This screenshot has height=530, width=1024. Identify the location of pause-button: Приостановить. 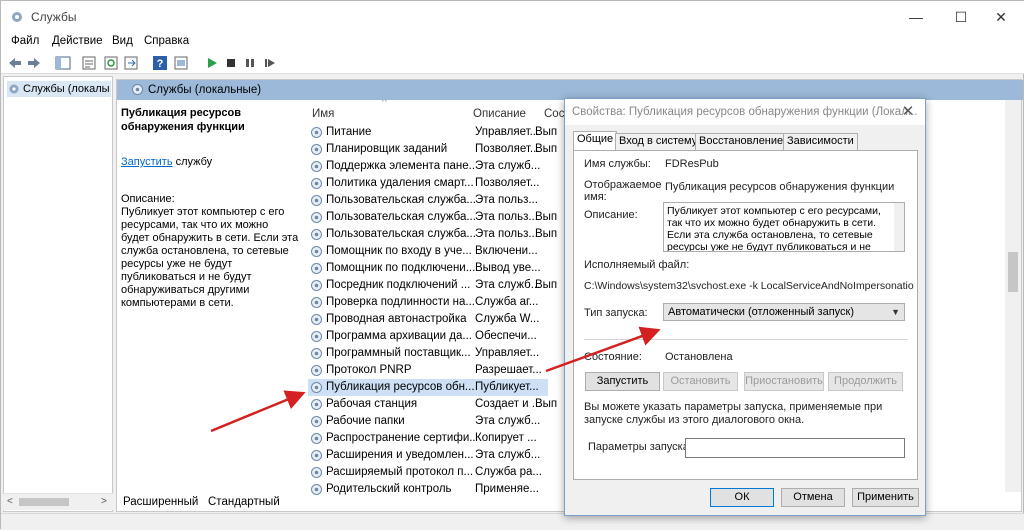
(784, 381).